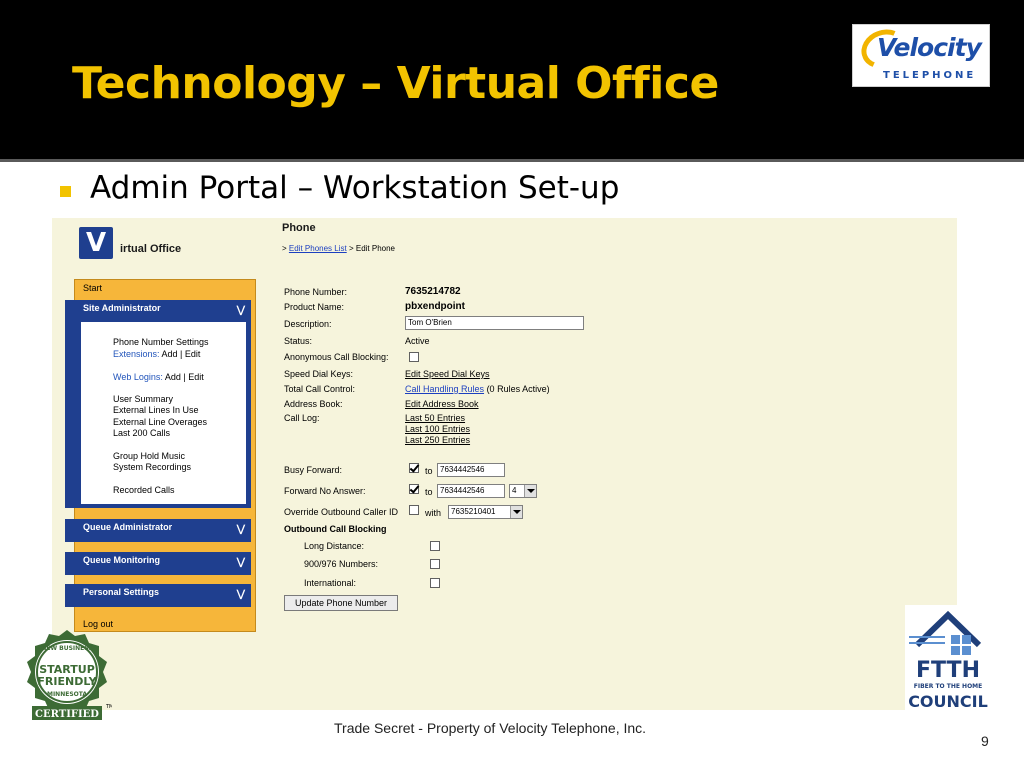  I want to click on status-value: Active, so click(417, 341).